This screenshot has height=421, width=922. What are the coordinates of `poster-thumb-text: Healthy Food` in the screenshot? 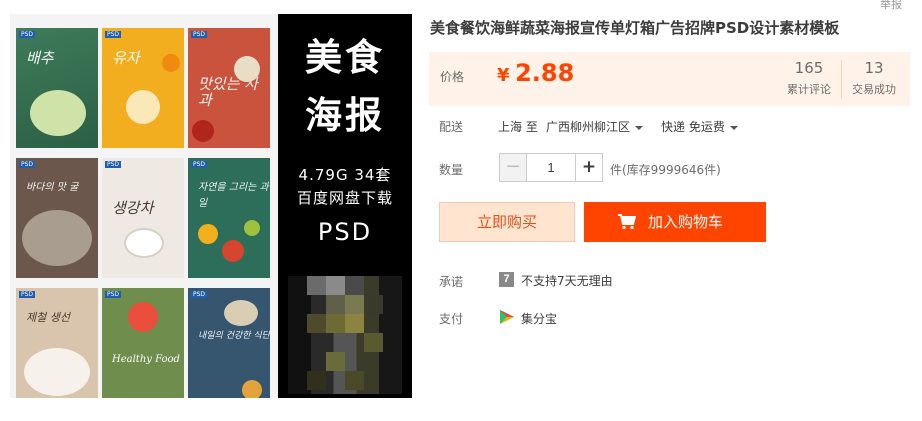 It's located at (146, 359).